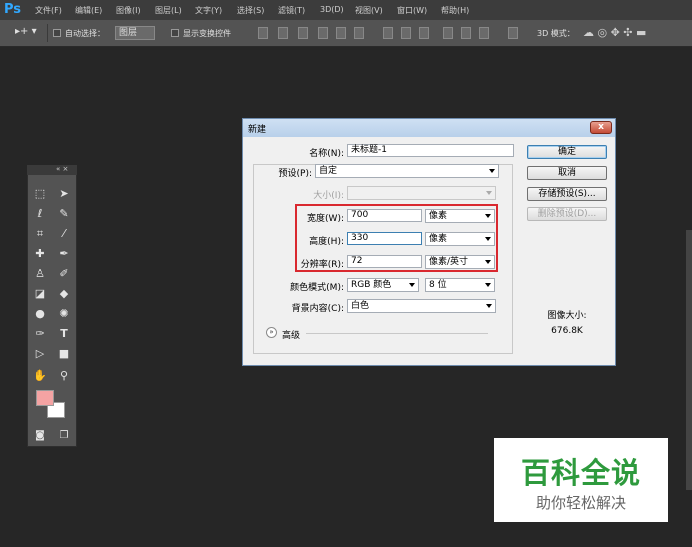 This screenshot has height=547, width=692. Describe the element at coordinates (328, 171) in the screenshot. I see `preset-value: 自定` at that location.